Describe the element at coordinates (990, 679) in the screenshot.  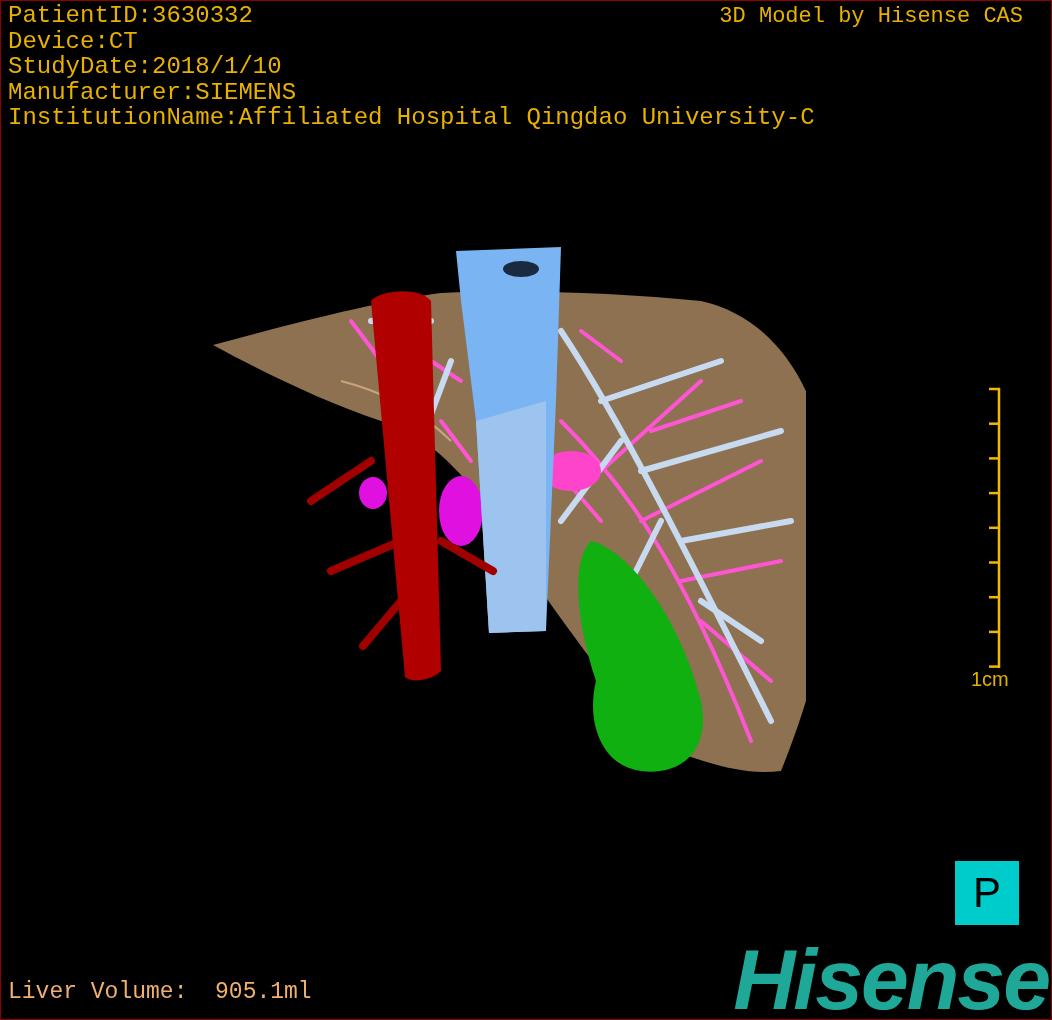
I see `scale-label: 1cm` at that location.